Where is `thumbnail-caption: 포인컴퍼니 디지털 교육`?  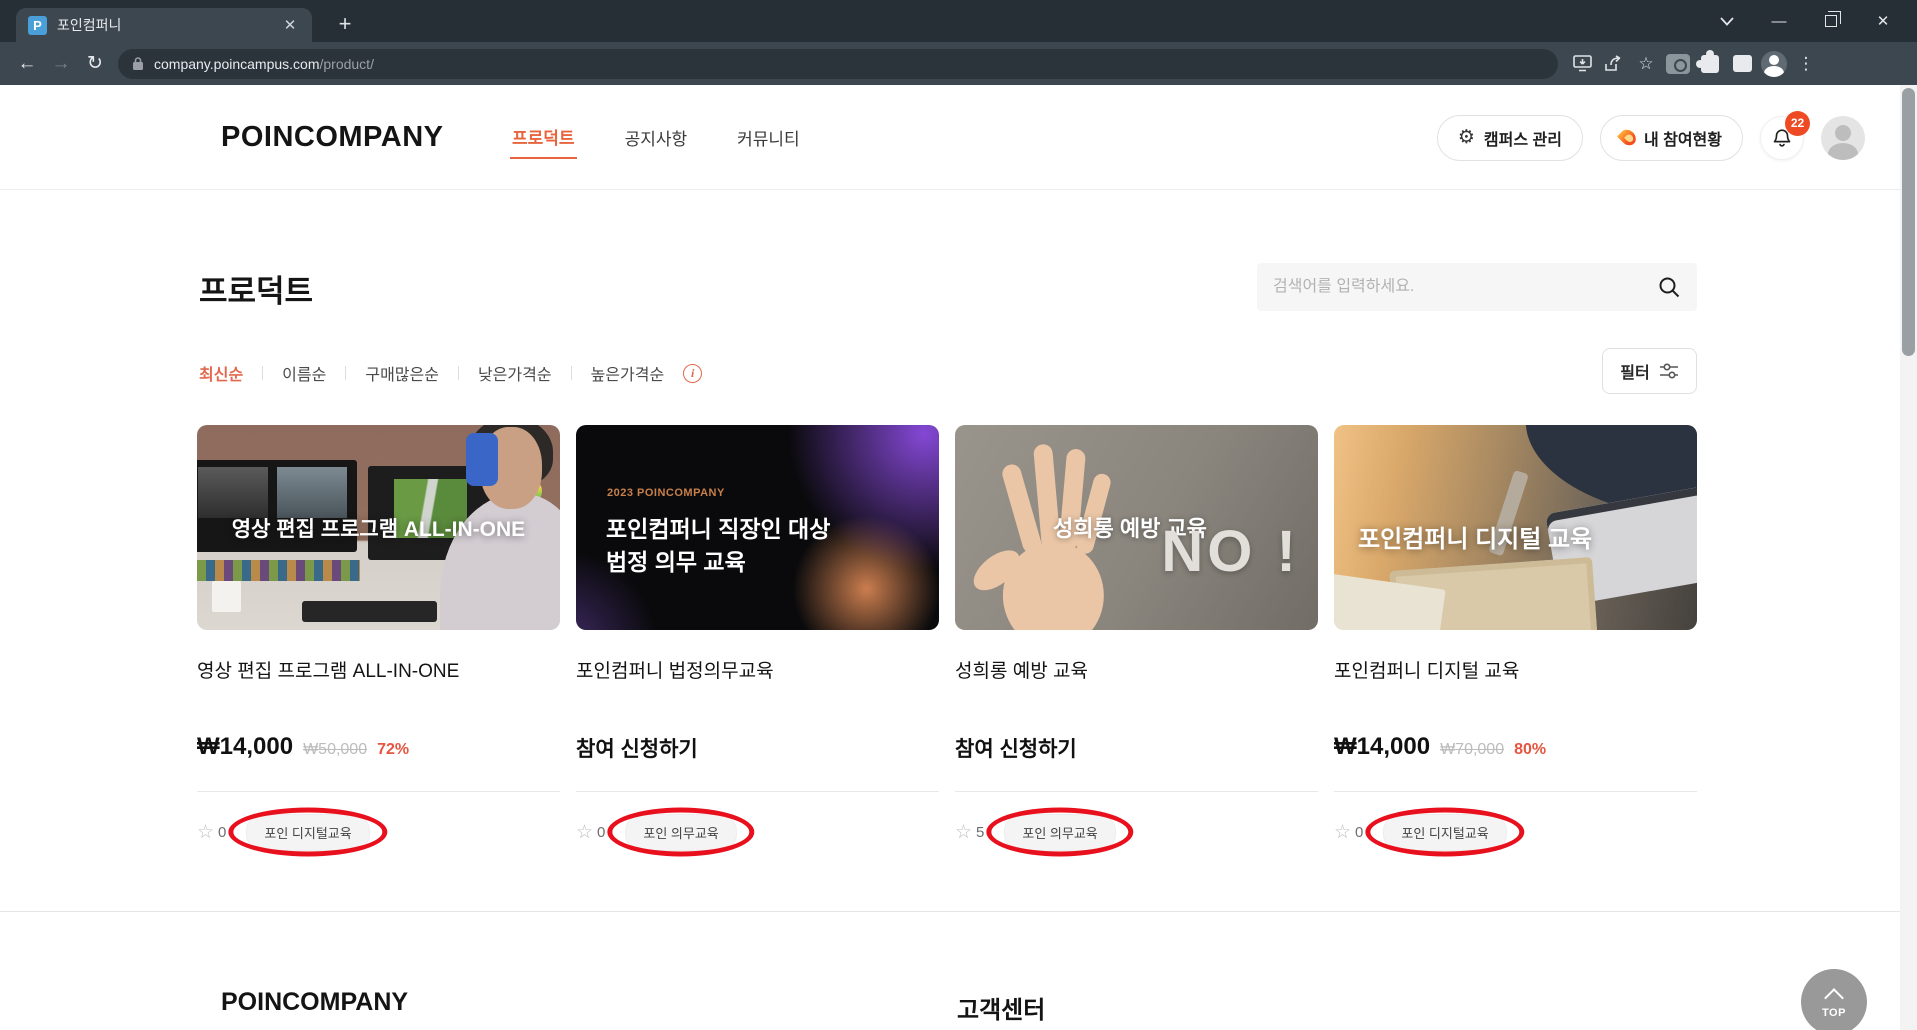
thumbnail-caption: 포인컴퍼니 디지털 교육 is located at coordinates (1475, 540).